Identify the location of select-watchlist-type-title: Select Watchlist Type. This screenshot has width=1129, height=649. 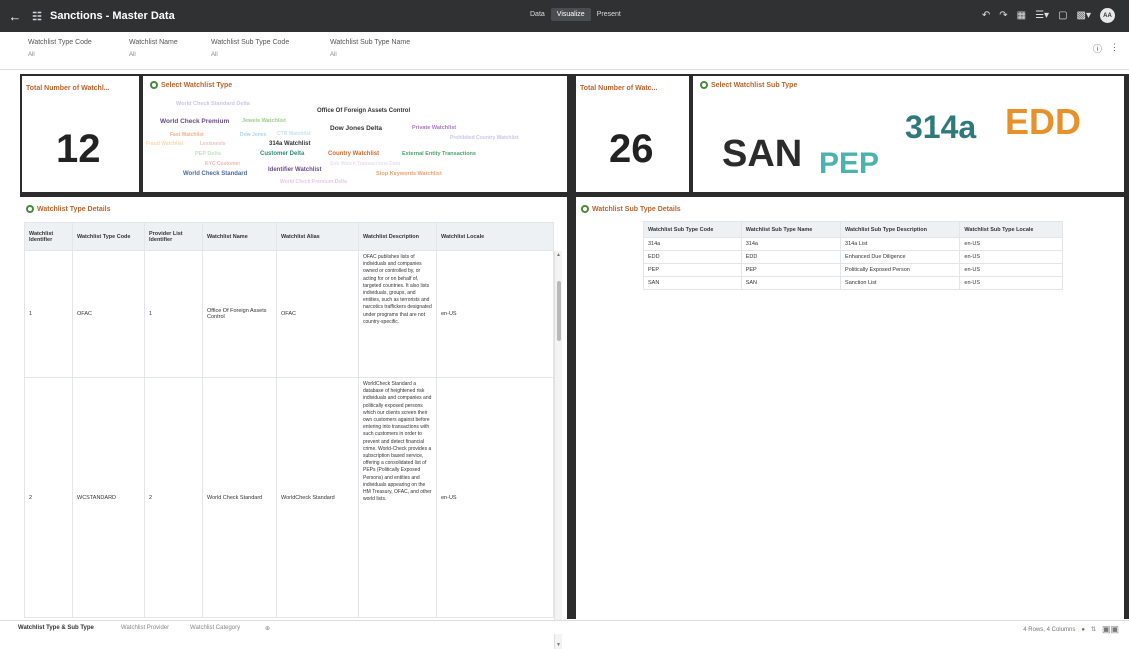
(191, 85).